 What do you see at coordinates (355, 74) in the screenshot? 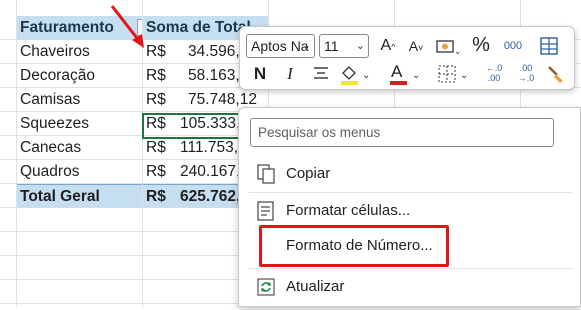
I see `fill-color-icon: ⌄` at bounding box center [355, 74].